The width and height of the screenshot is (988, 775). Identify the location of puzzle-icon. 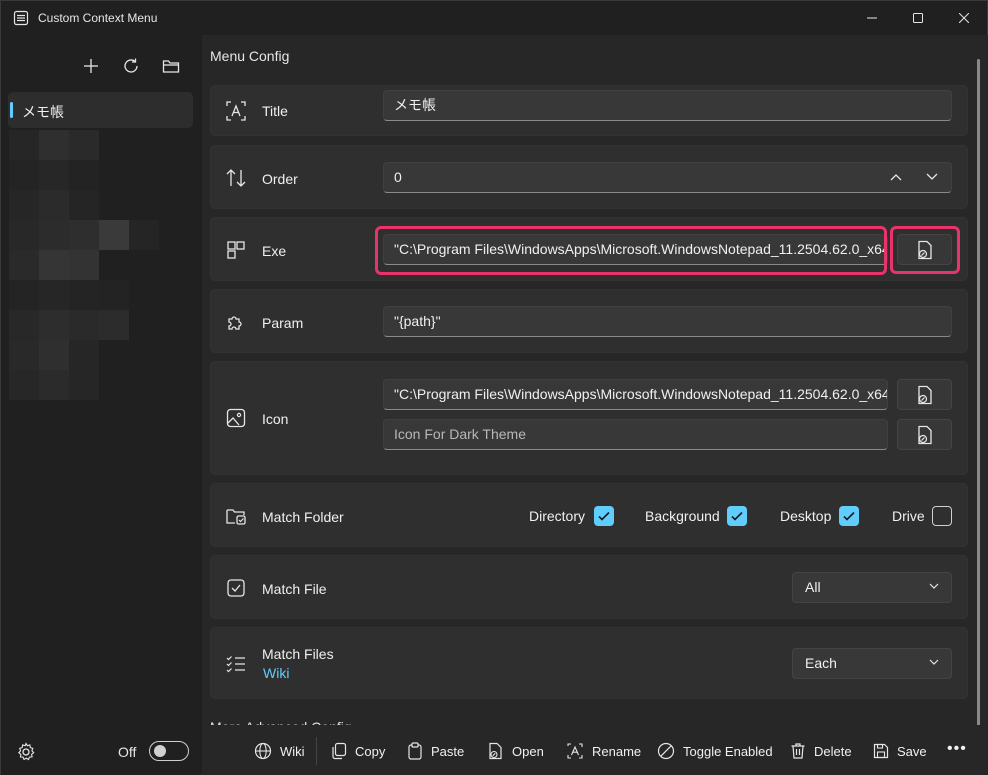
(235, 323).